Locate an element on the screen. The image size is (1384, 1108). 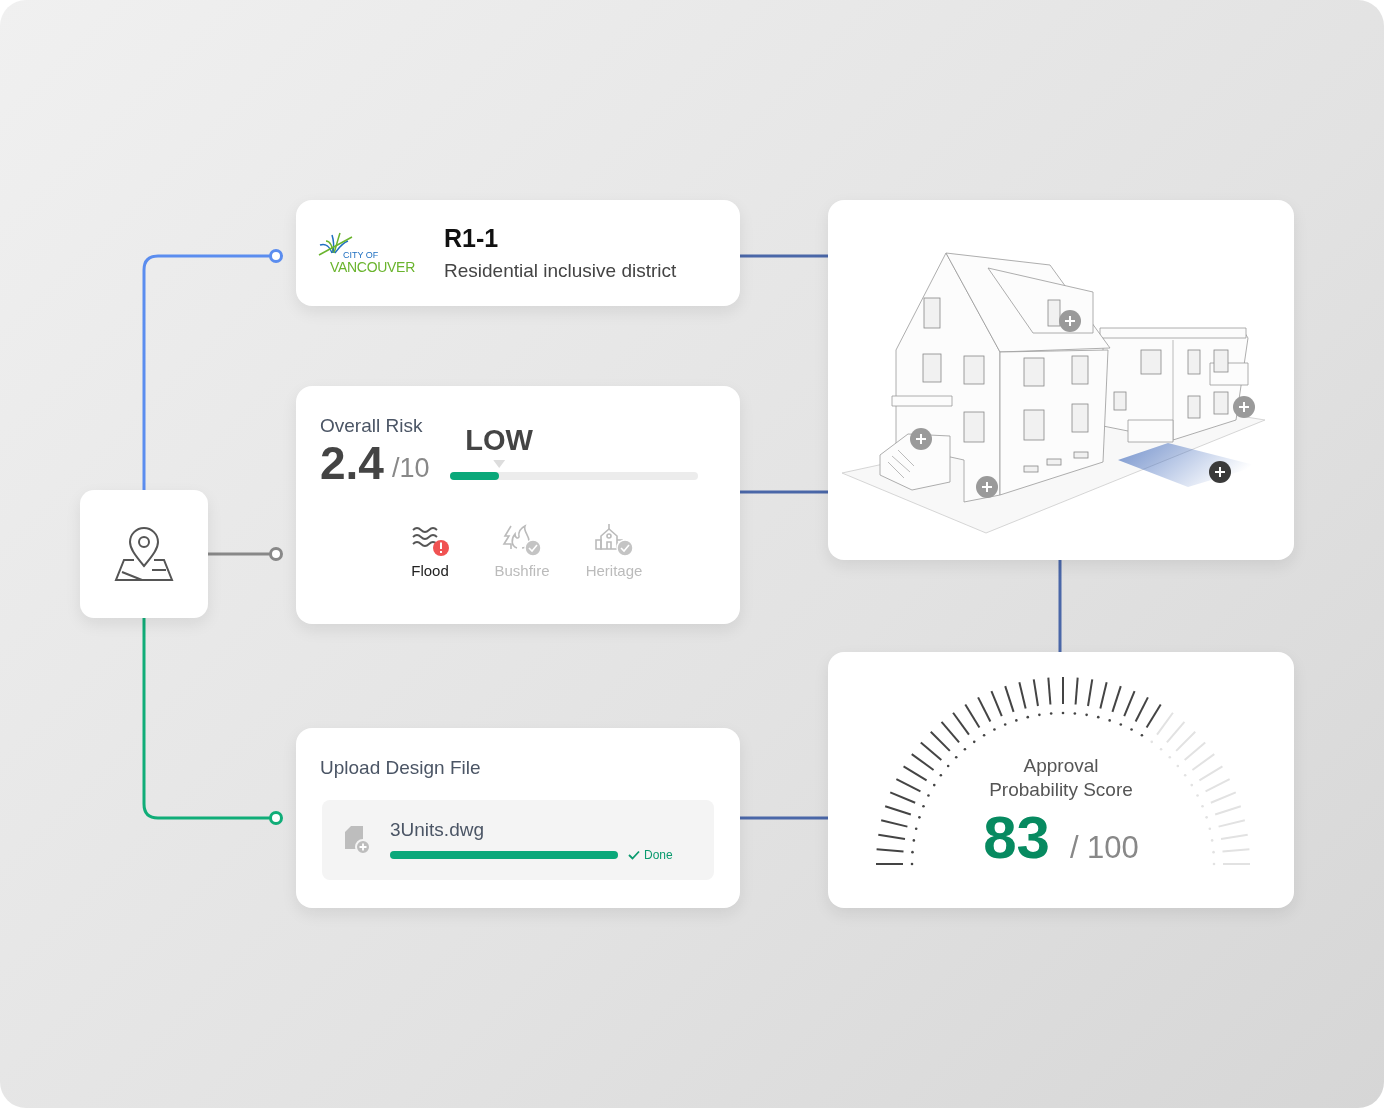
logo-text: VANCOUVER is located at coordinates (372, 267).